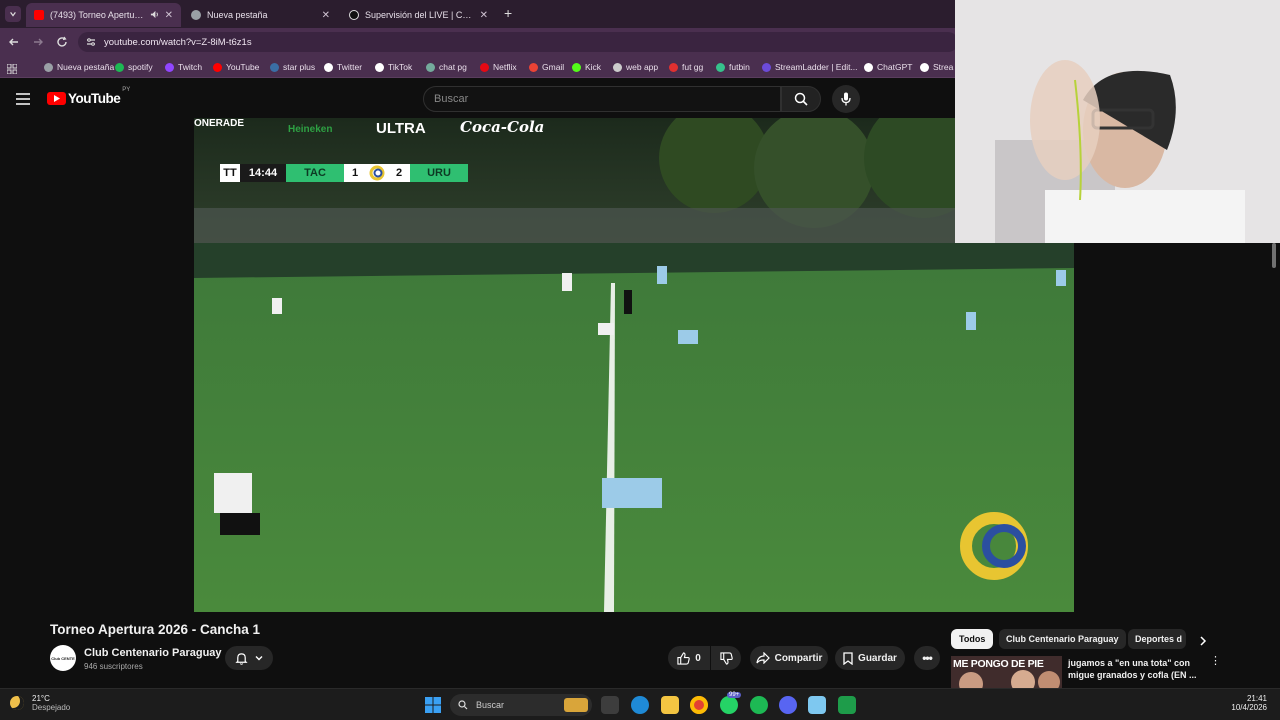 This screenshot has width=1280, height=720. Describe the element at coordinates (546, 67) in the screenshot. I see `bookmark-item: Gmail` at that location.